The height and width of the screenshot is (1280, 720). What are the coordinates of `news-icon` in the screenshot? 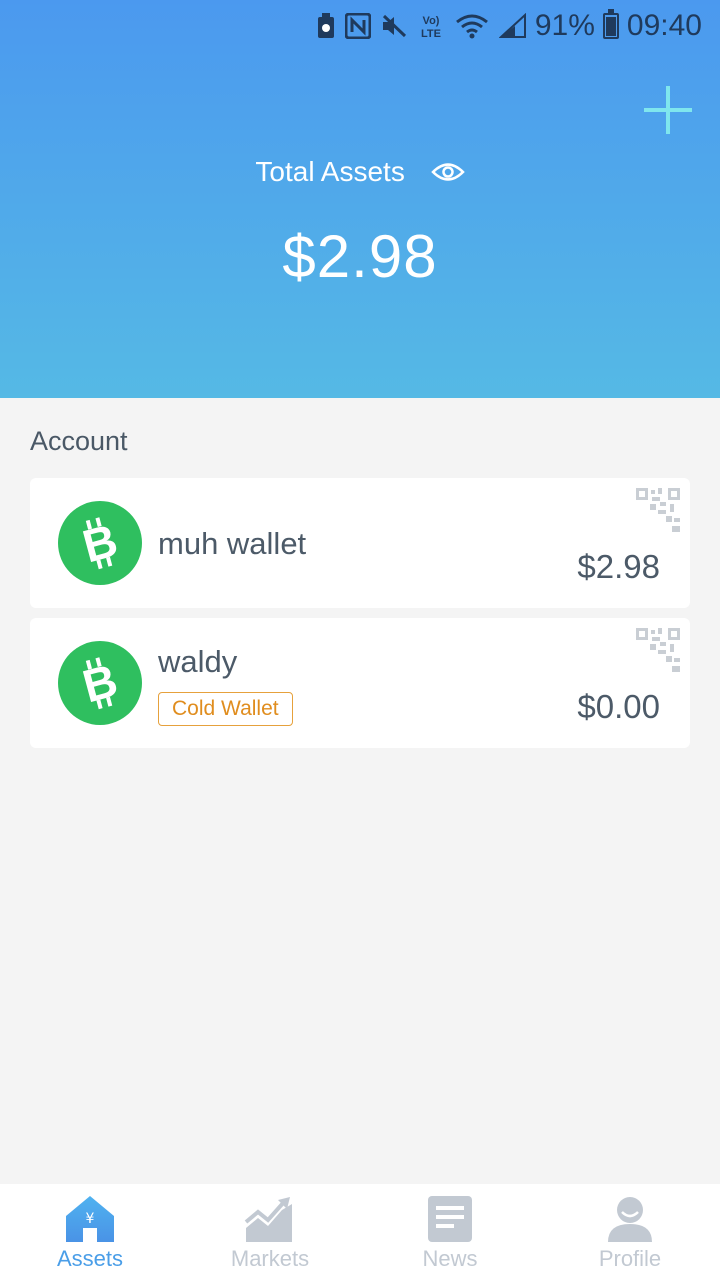 It's located at (450, 1219).